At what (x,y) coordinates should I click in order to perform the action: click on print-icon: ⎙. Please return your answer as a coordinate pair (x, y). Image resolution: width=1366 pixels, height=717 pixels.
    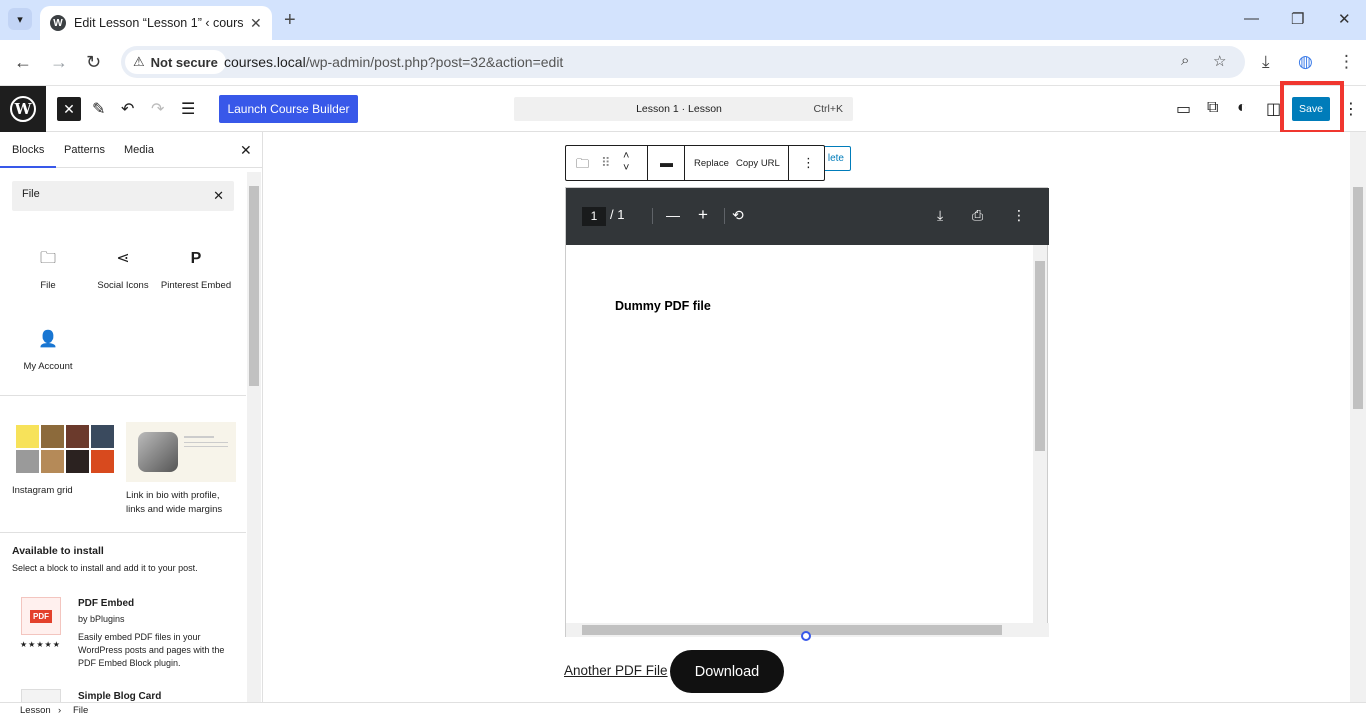
    Looking at the image, I should click on (977, 215).